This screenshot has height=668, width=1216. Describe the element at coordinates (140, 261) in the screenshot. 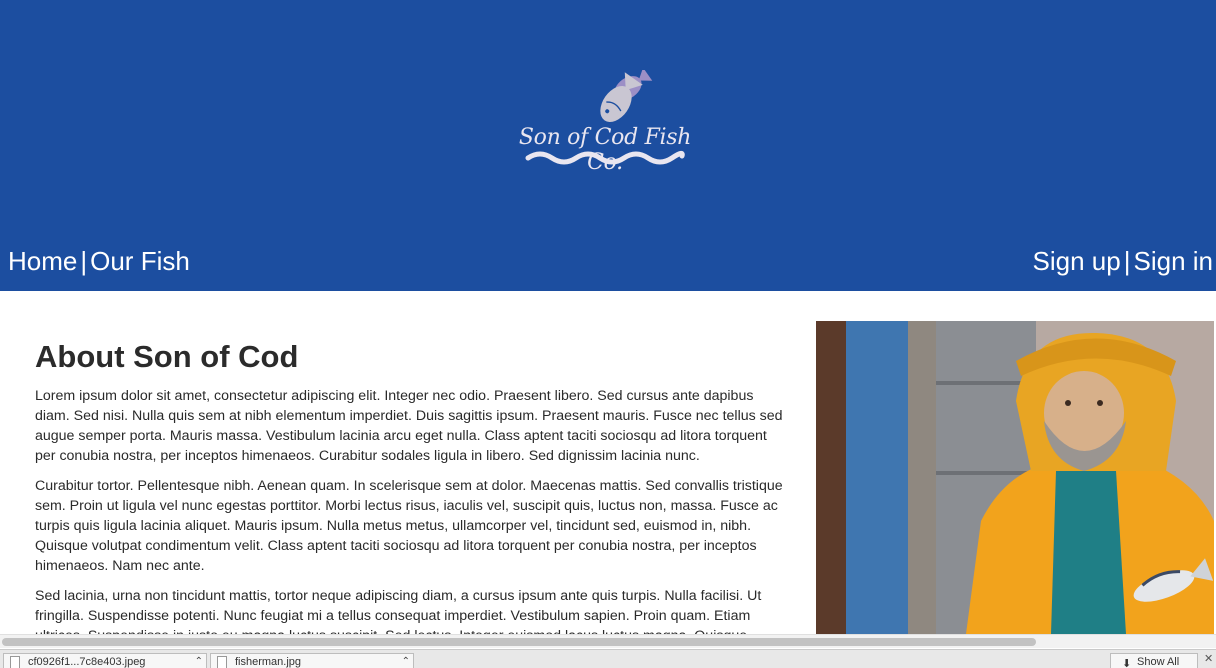

I see `nav-our-fish-link: Our Fish` at that location.